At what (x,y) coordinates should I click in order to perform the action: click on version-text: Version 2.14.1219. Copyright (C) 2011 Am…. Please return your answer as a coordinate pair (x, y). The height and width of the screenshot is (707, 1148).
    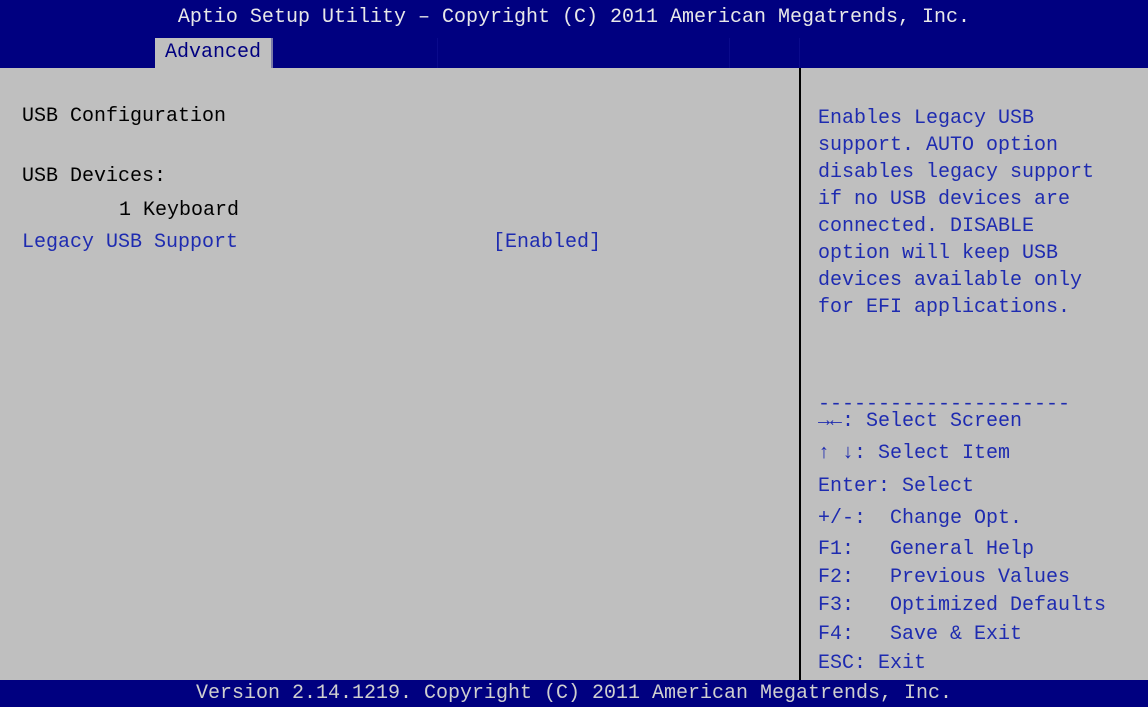
    Looking at the image, I should click on (574, 693).